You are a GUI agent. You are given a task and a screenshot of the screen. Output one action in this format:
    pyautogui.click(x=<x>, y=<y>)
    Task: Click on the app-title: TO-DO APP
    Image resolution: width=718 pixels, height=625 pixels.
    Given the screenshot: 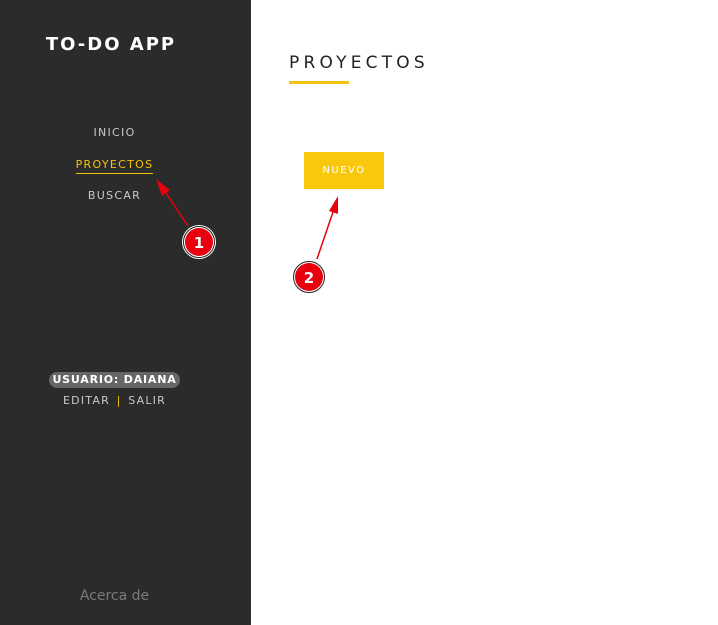 What is the action you would take?
    pyautogui.click(x=111, y=44)
    